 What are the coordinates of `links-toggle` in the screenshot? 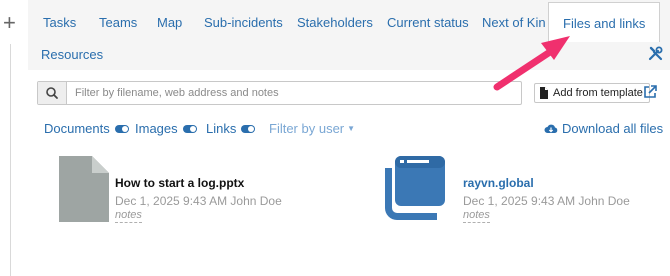 It's located at (248, 128).